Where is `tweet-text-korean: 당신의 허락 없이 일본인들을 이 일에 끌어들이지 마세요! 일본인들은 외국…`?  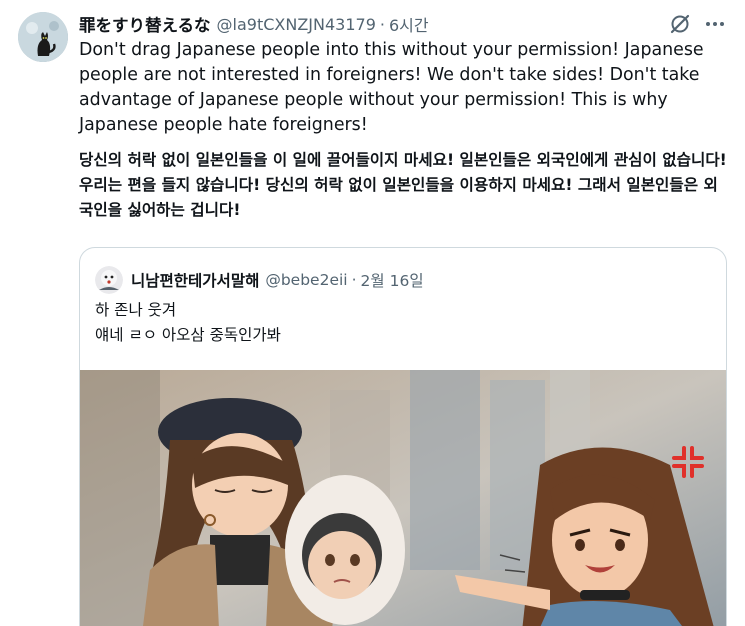
tweet-text-korean: 당신의 허락 없이 일본인들을 이 일에 끌어들이지 마세요! 일본인들은 외국… is located at coordinates (403, 185).